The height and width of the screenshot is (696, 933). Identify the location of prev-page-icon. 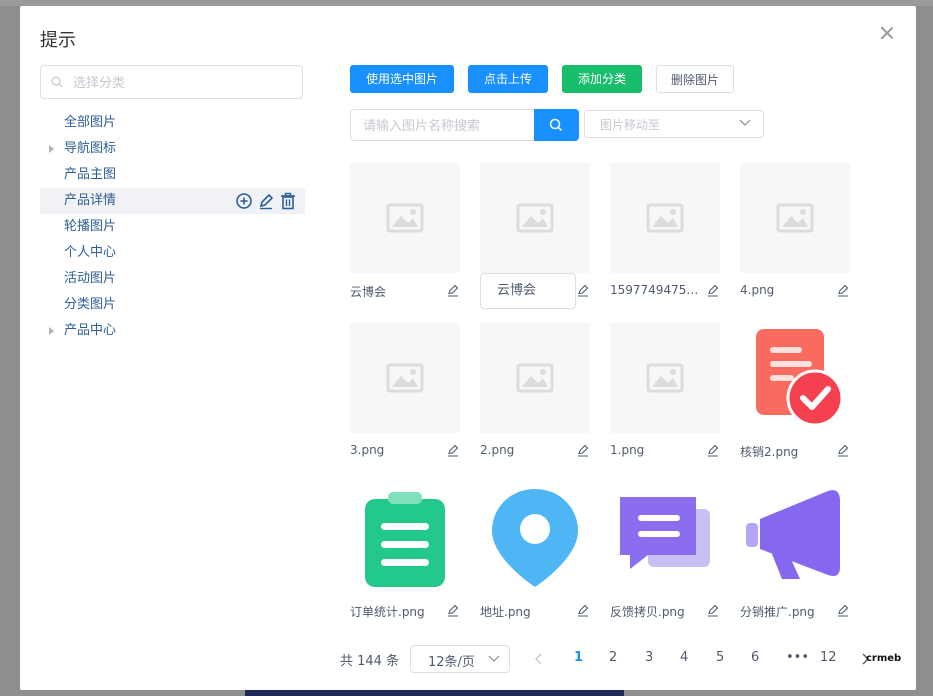
(539, 659).